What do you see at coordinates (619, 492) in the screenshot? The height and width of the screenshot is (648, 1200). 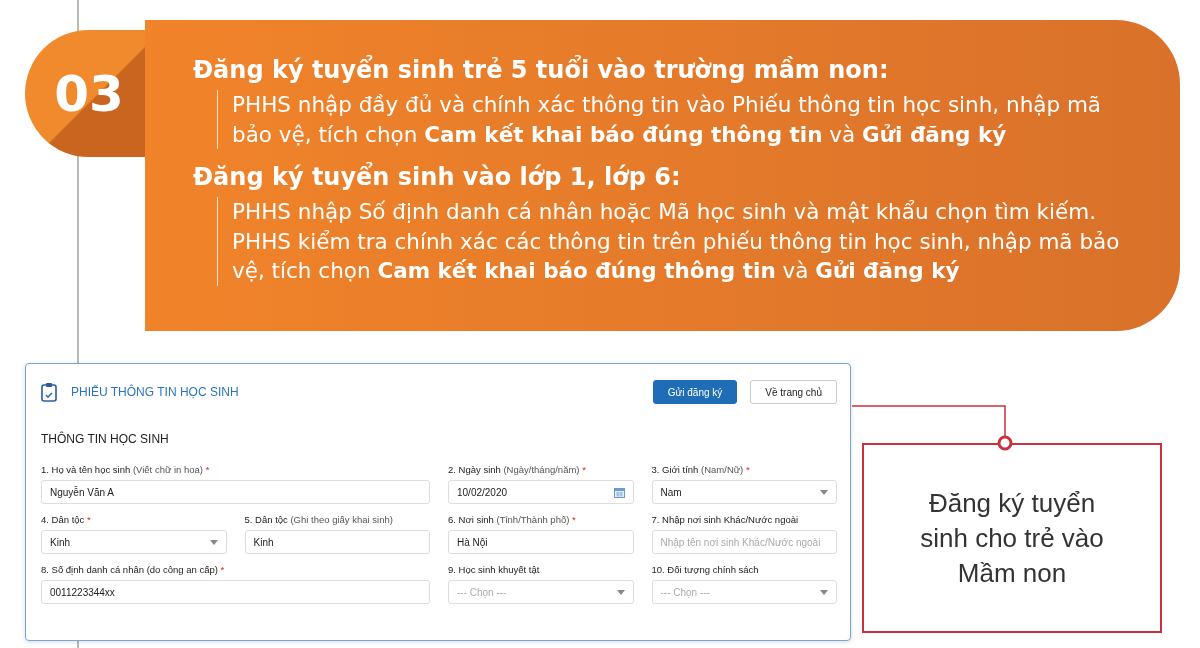 I see `calendar-icon` at bounding box center [619, 492].